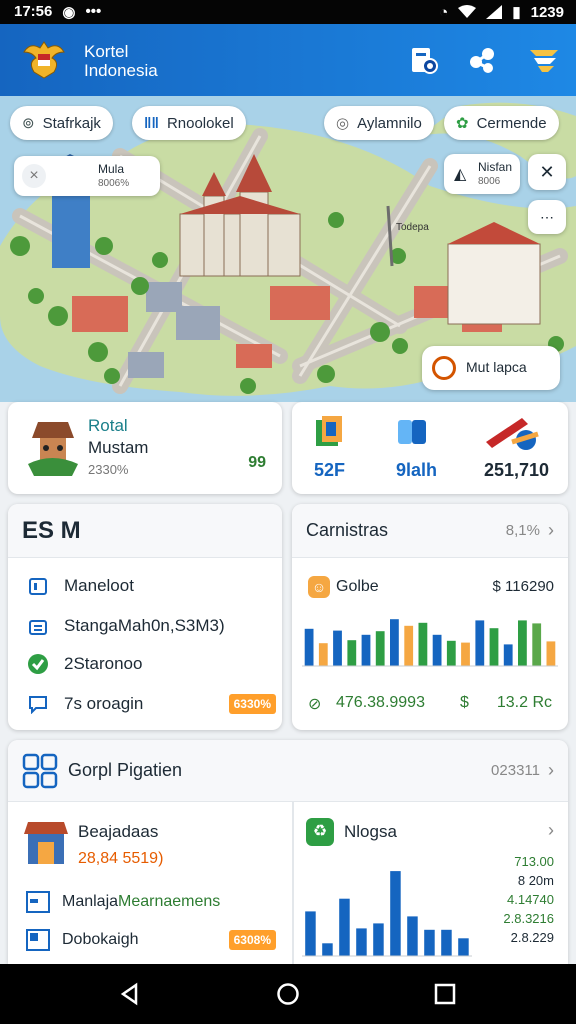 Image resolution: width=576 pixels, height=1024 pixels. I want to click on app-header: Kortel Indonesia, so click(288, 60).